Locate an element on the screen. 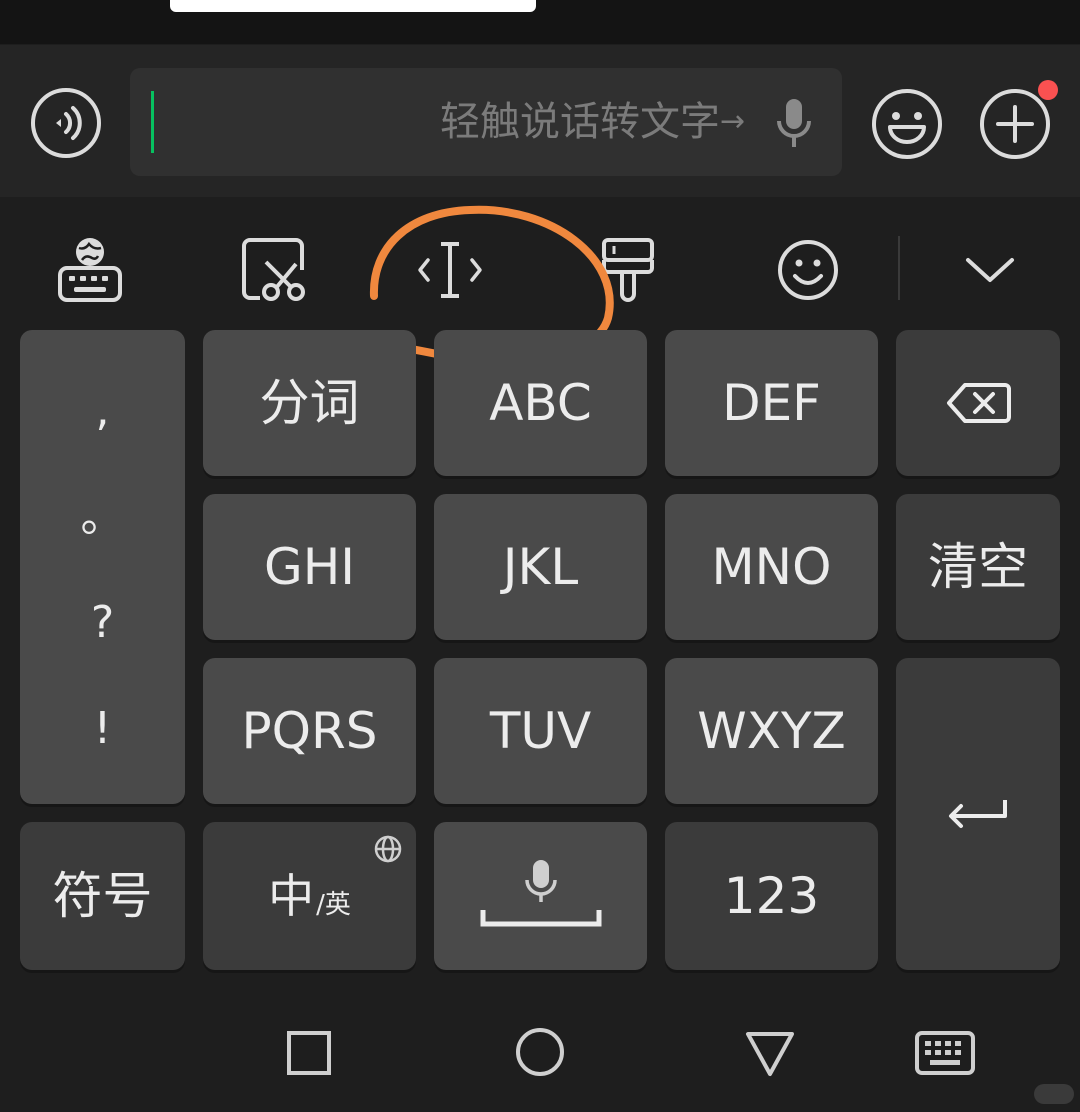 This screenshot has width=1080, height=1112. zh-label: 中 is located at coordinates (291, 896).